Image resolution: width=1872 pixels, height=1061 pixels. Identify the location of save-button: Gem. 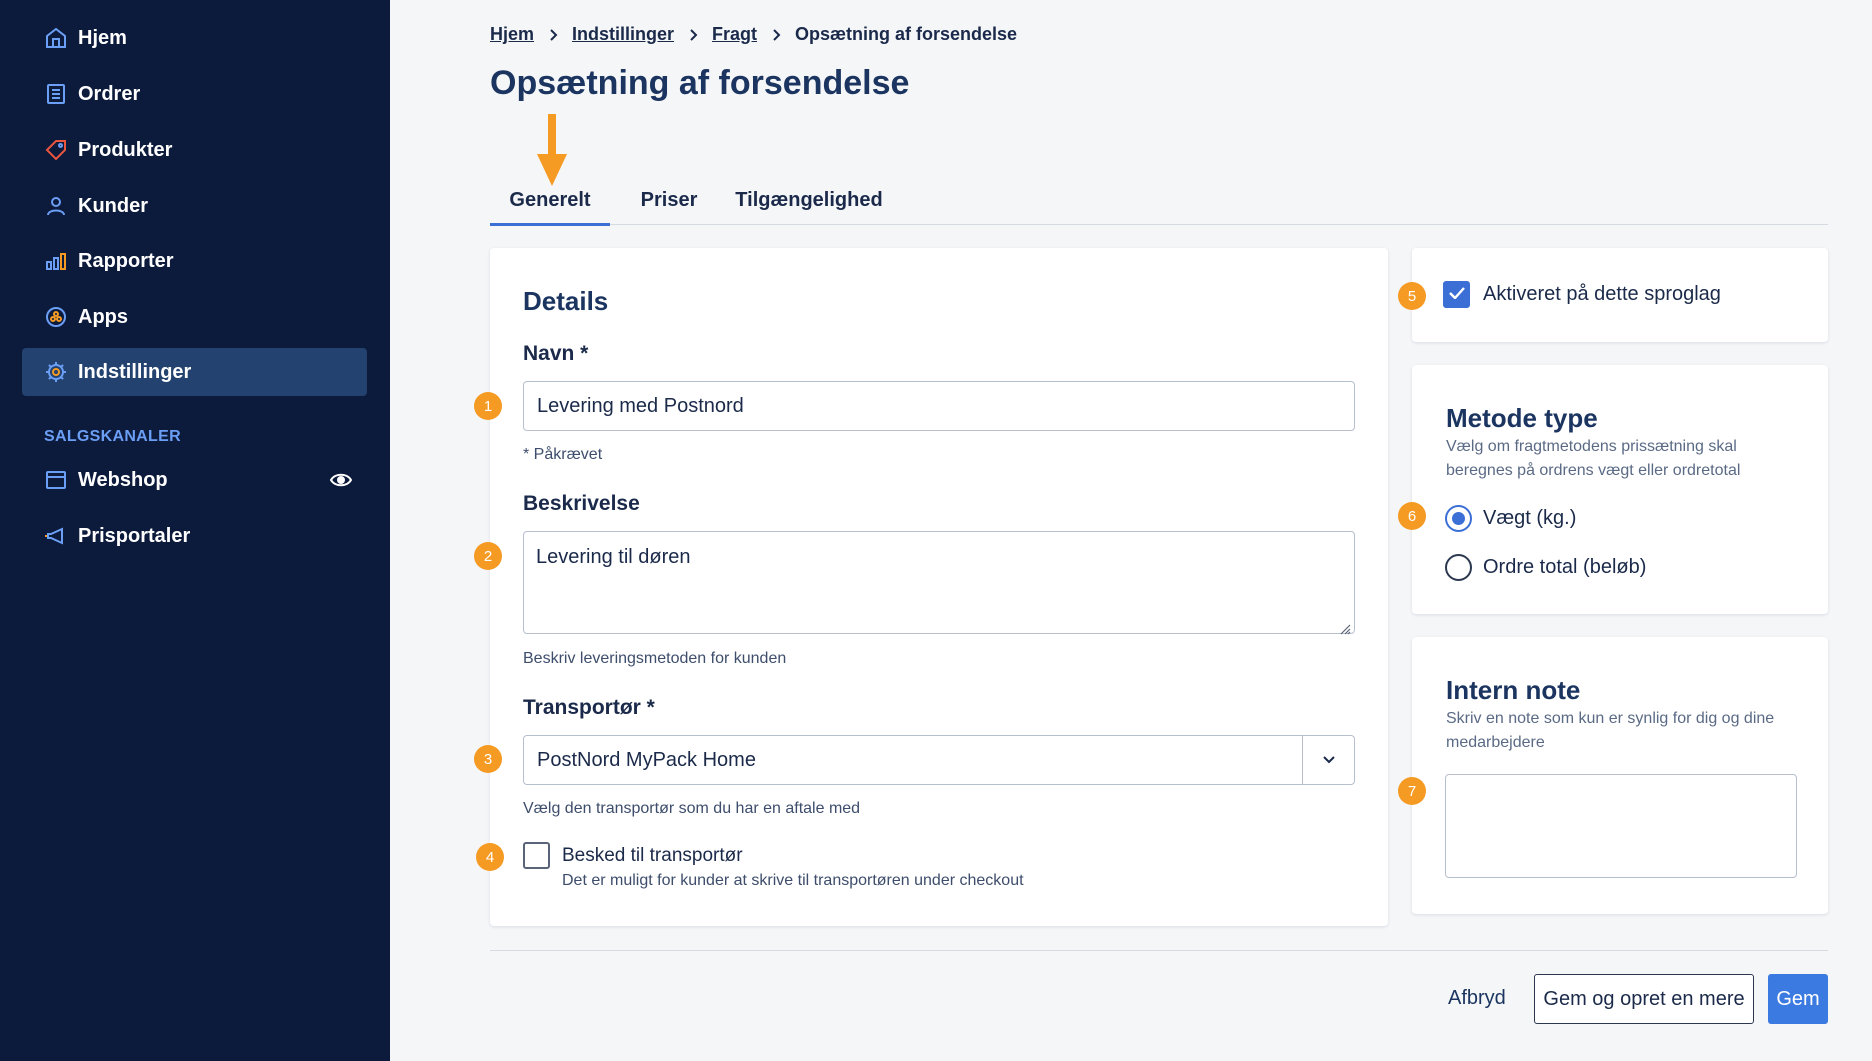
(1798, 999).